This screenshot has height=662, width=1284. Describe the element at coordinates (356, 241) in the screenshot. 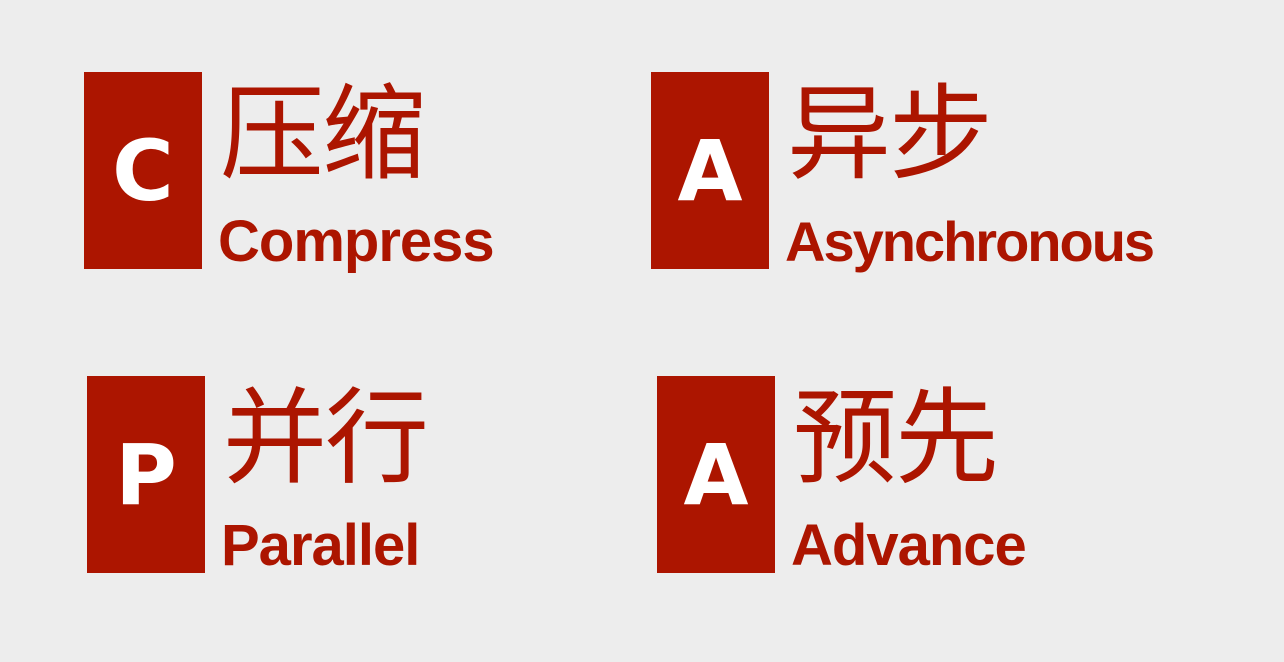

I see `english-label: Compress` at that location.